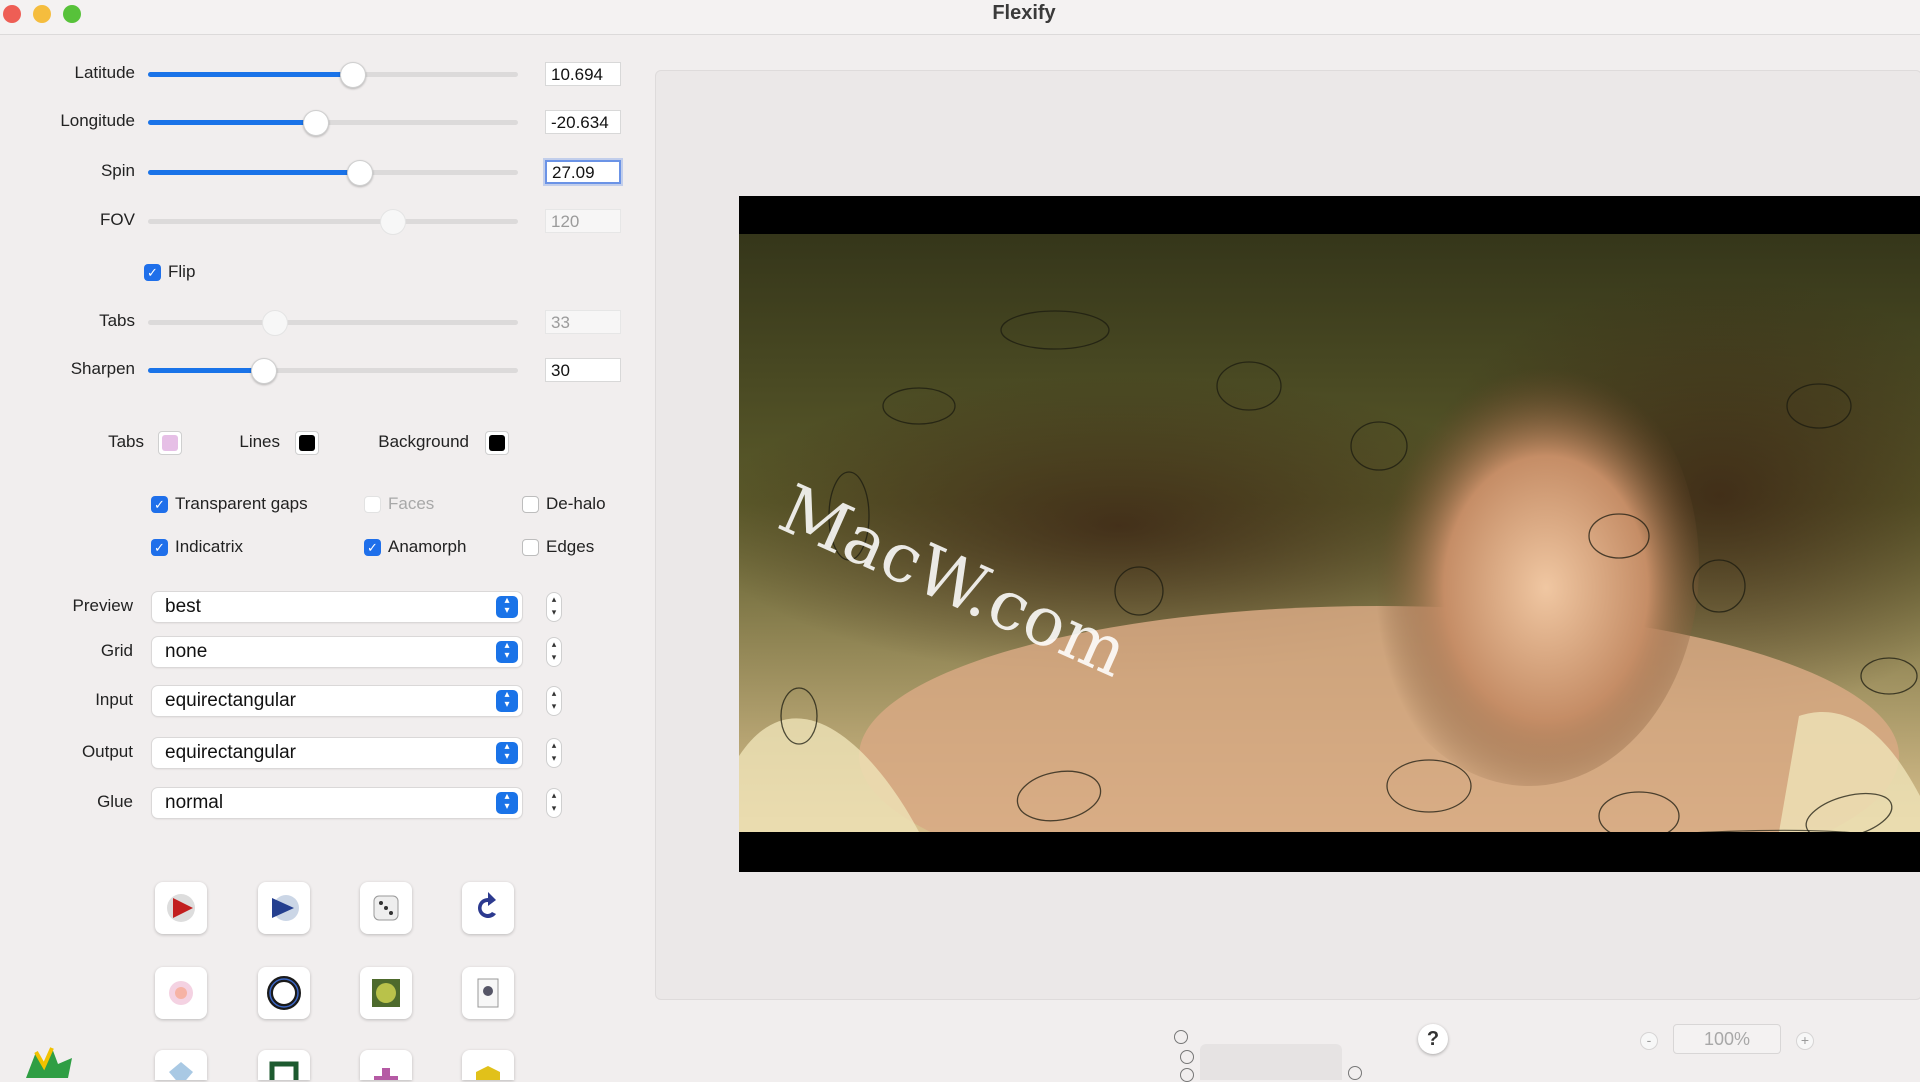 The width and height of the screenshot is (1920, 1082). I want to click on window-title: Flexify, so click(1024, 13).